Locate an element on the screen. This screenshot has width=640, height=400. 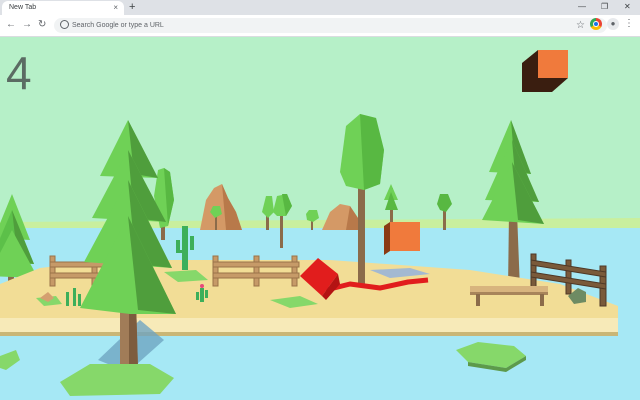
browser-toolbar: ← → ↻ Search Google or type a URL ☆ ● ⋮ is located at coordinates (320, 26).